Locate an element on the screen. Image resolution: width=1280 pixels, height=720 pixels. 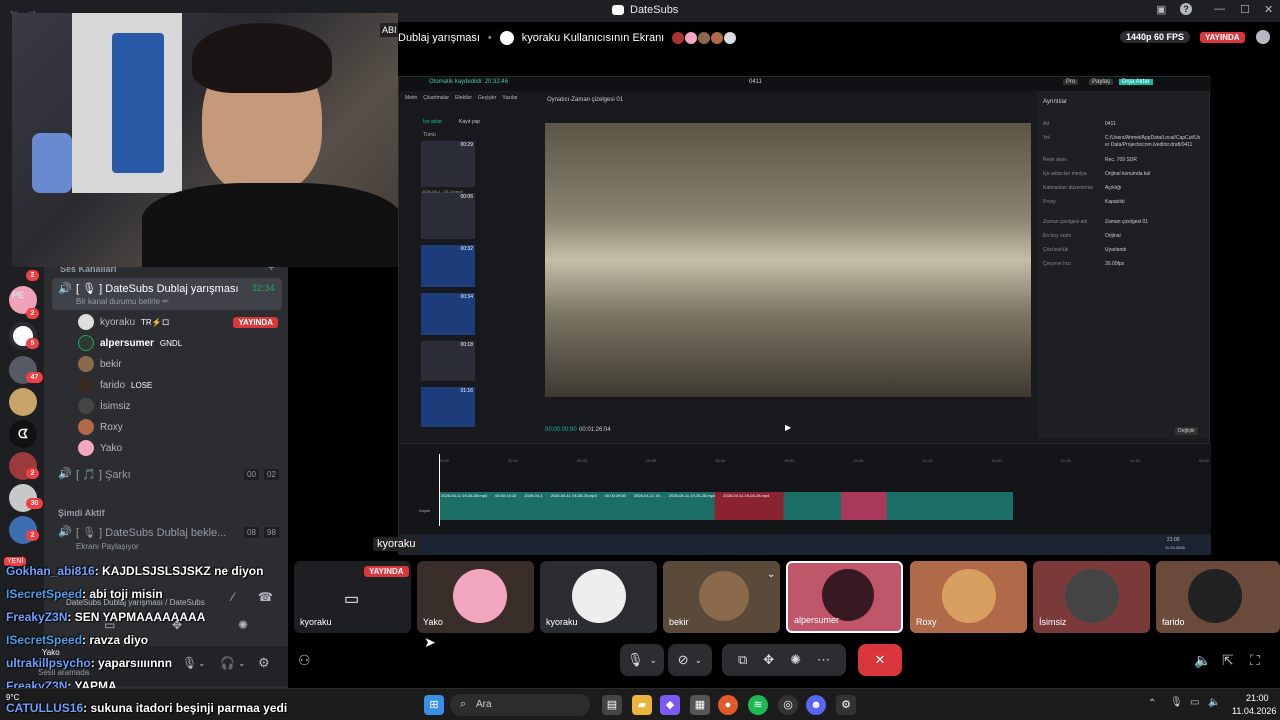
tab-stickers: Çıkartmalar is located at coordinates (436, 98).